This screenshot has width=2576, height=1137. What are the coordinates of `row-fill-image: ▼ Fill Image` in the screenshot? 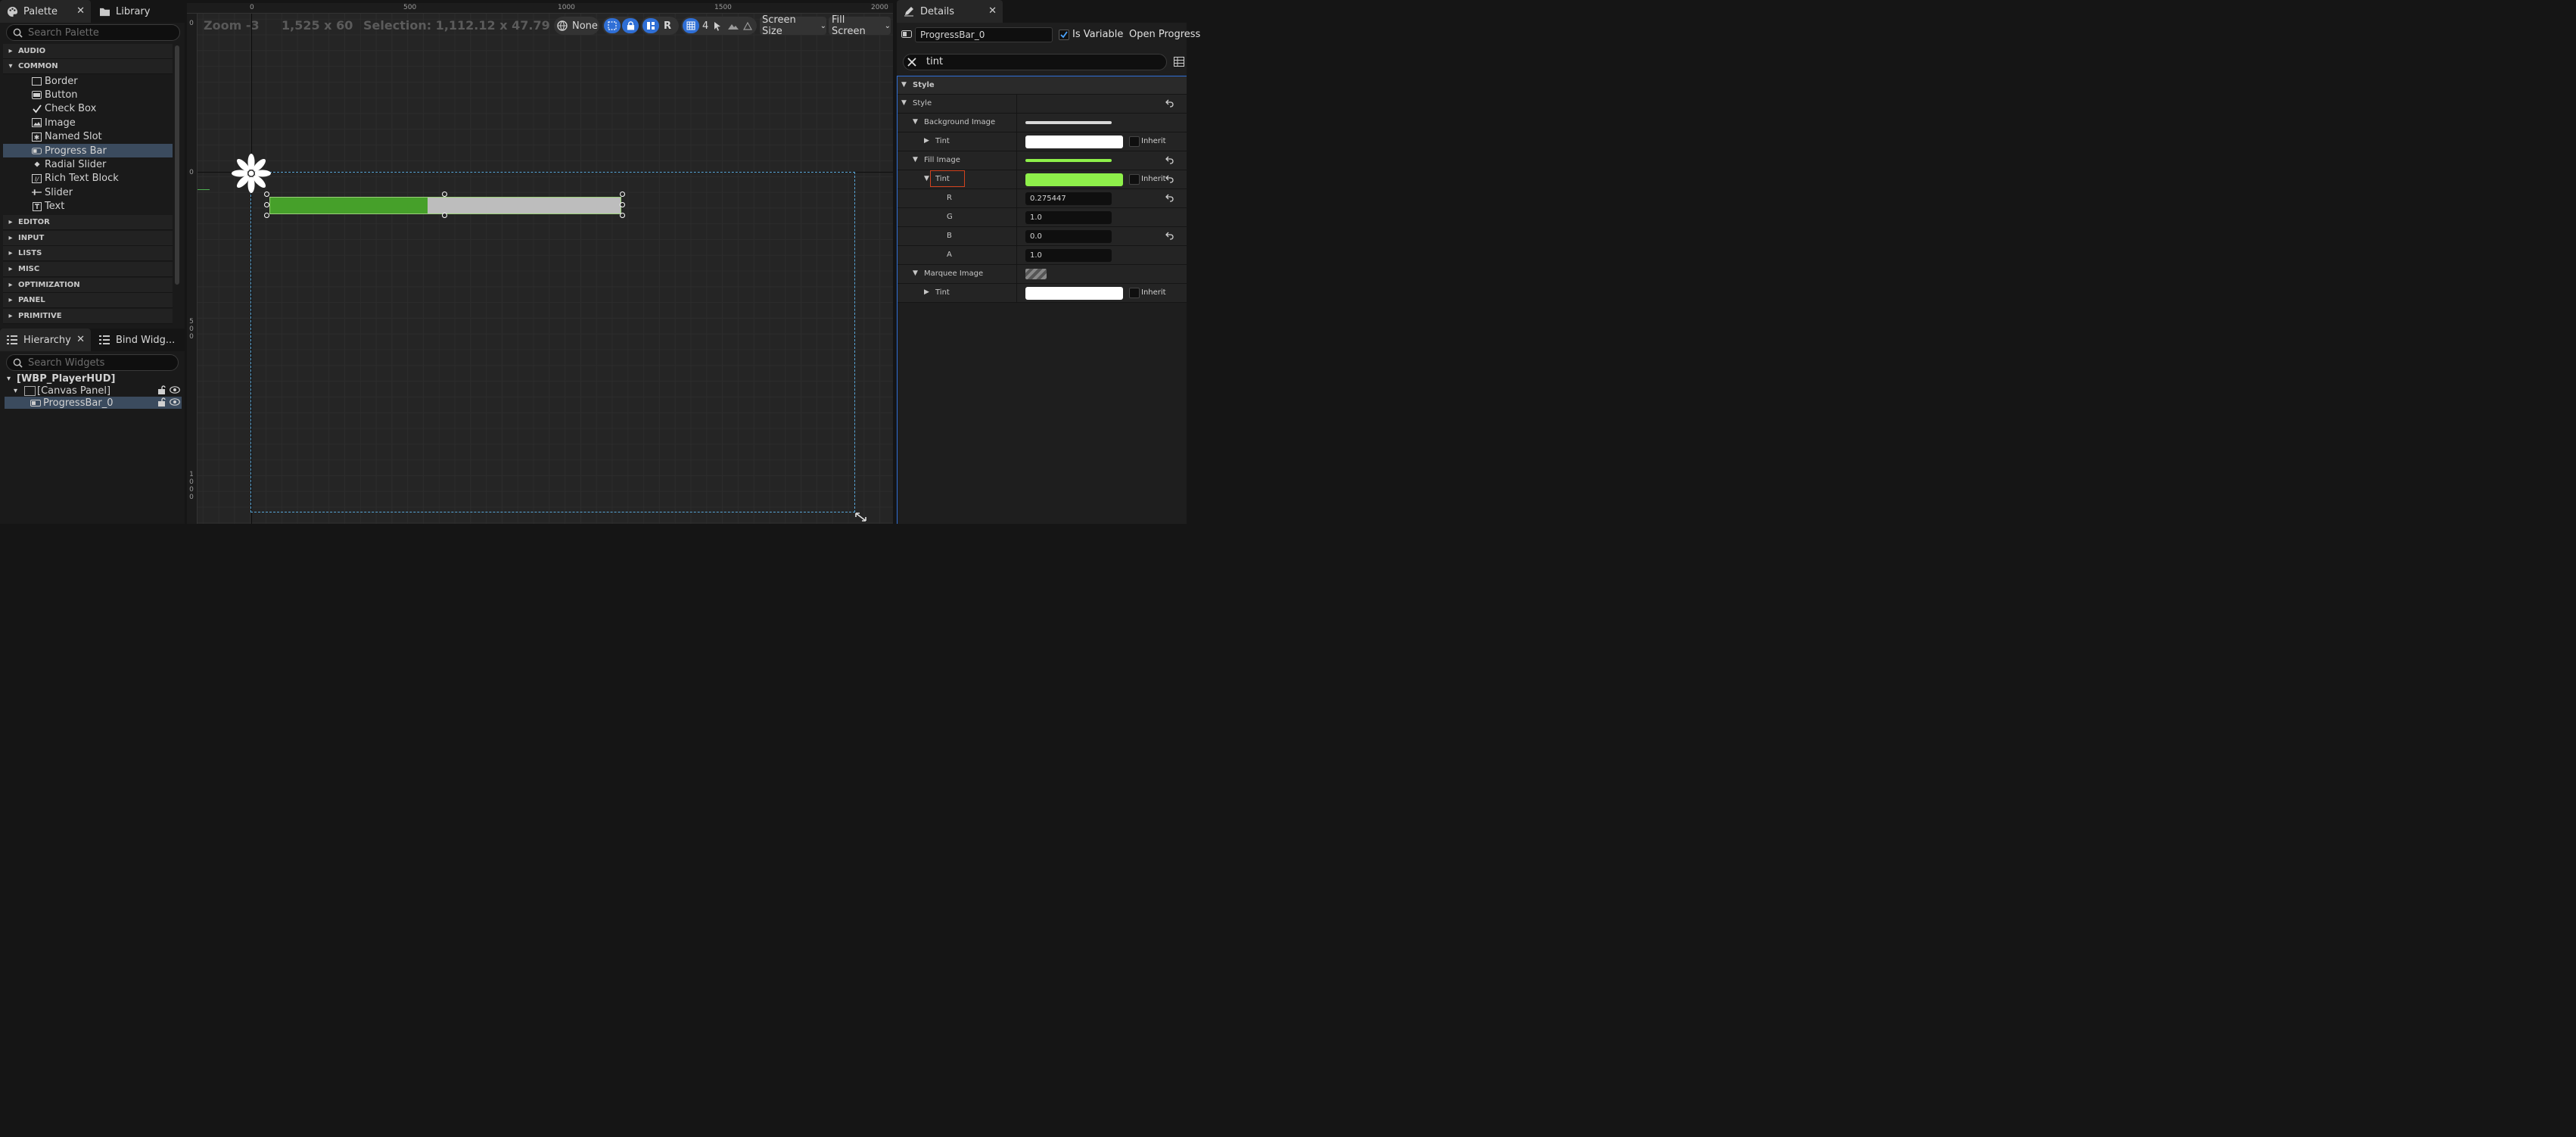 It's located at (1042, 160).